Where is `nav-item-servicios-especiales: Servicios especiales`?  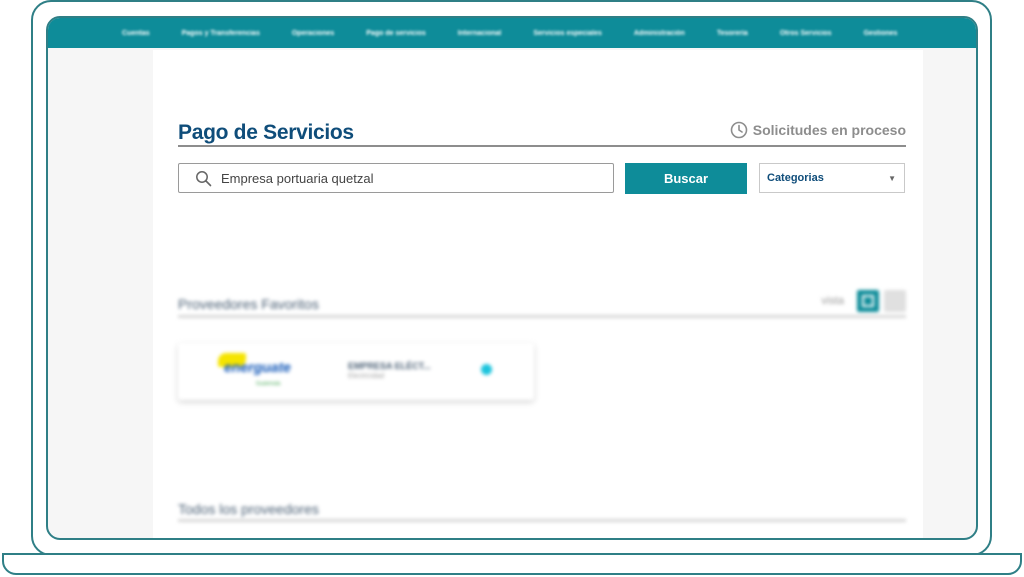
nav-item-servicios-especiales: Servicios especiales is located at coordinates (567, 33).